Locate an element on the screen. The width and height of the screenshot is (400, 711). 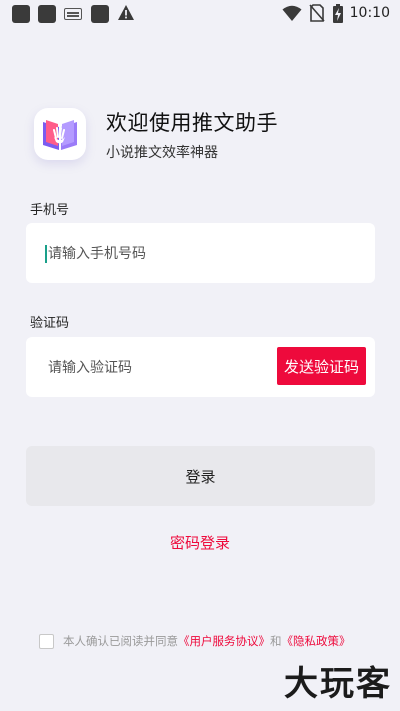
warning-icon is located at coordinates (126, 12).